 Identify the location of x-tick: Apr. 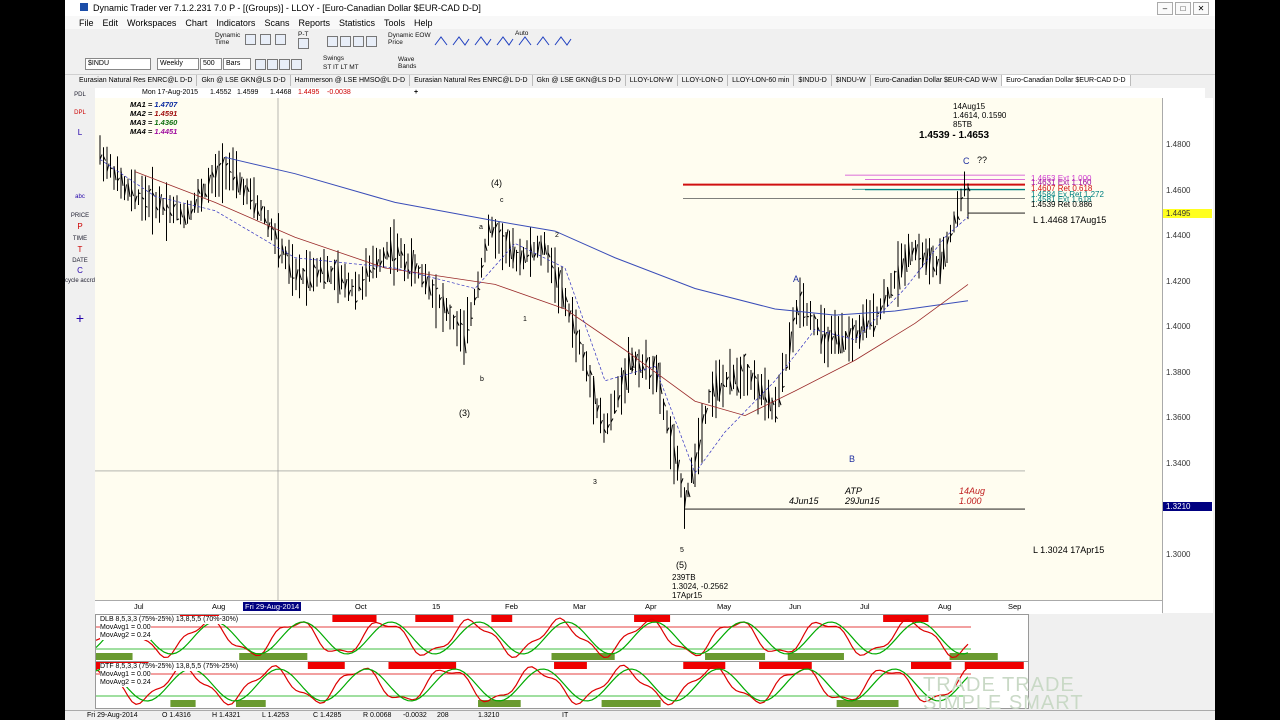
(651, 606).